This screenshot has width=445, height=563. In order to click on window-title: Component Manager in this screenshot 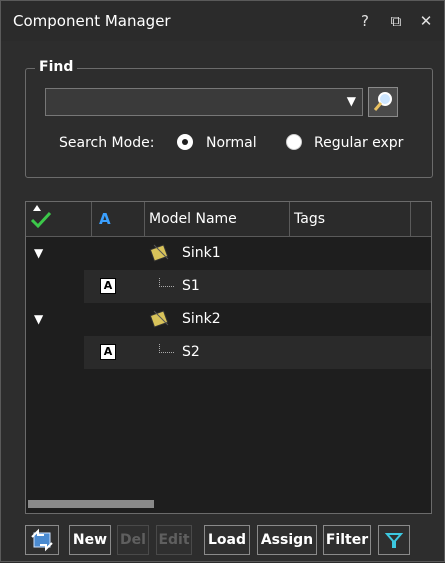, I will do `click(92, 21)`.